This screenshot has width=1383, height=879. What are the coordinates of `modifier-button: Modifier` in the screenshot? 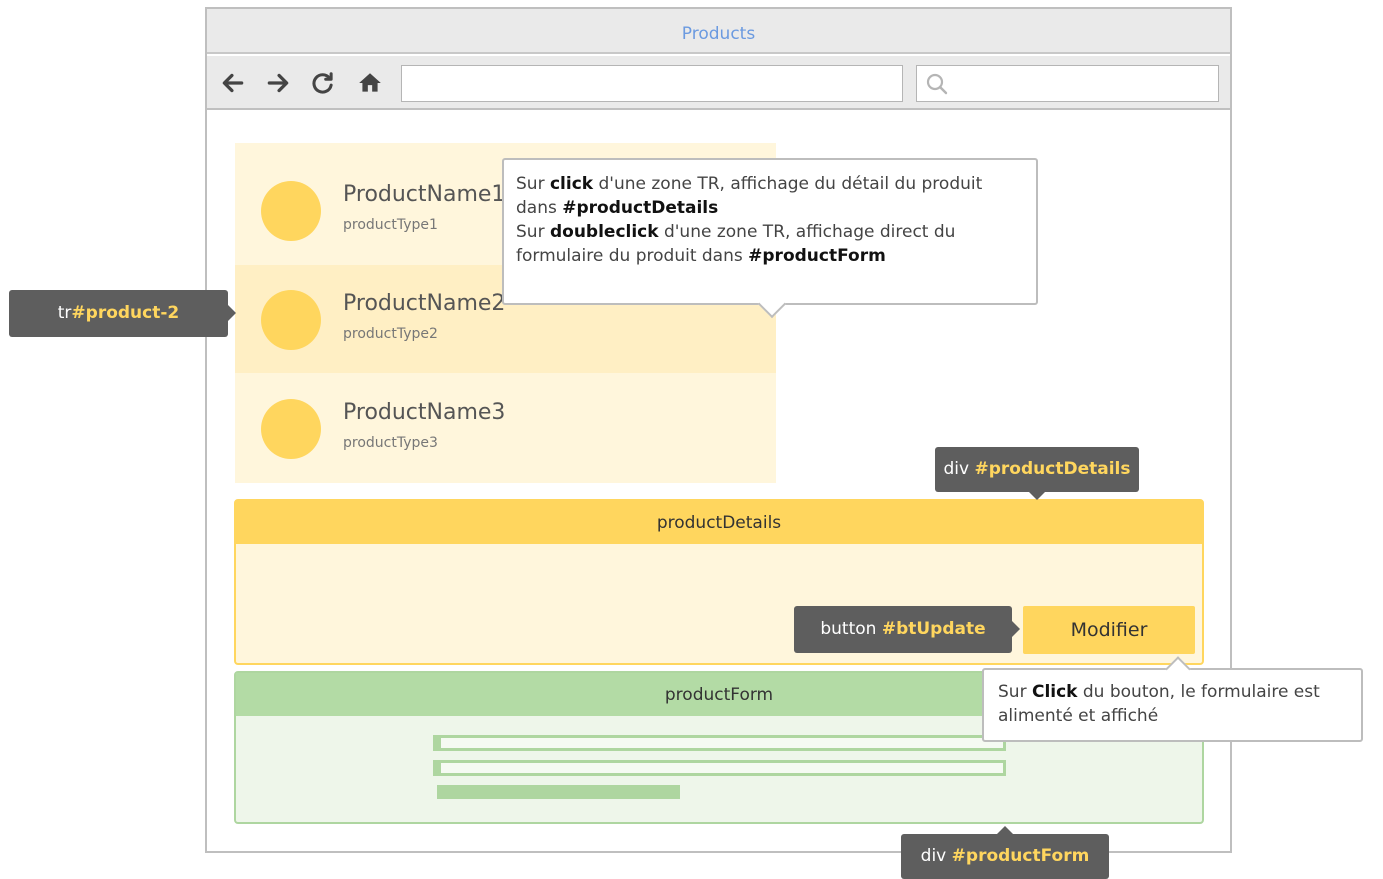 It's located at (1109, 630).